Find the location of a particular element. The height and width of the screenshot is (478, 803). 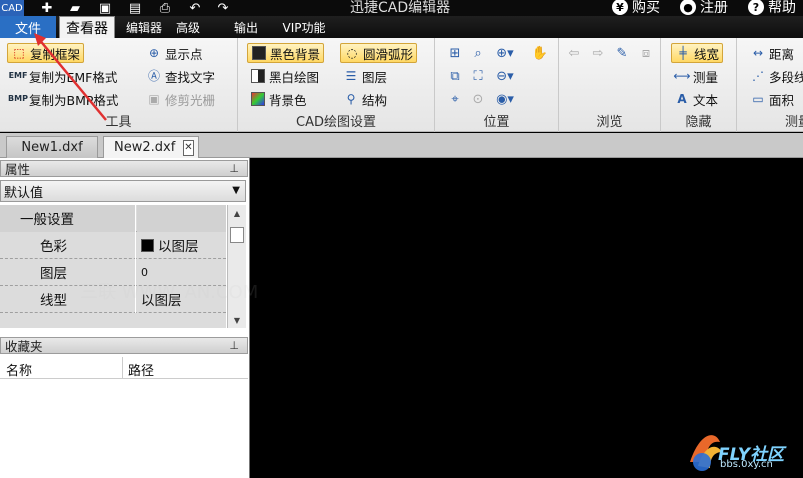

tab-output: 输出 is located at coordinates (246, 27).